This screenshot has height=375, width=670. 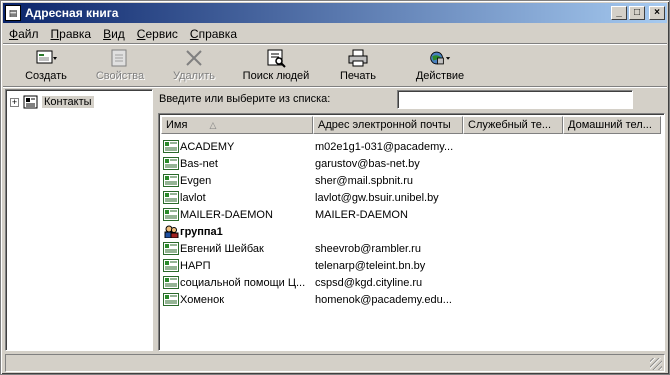 What do you see at coordinates (619, 13) in the screenshot?
I see `minimize-button: _` at bounding box center [619, 13].